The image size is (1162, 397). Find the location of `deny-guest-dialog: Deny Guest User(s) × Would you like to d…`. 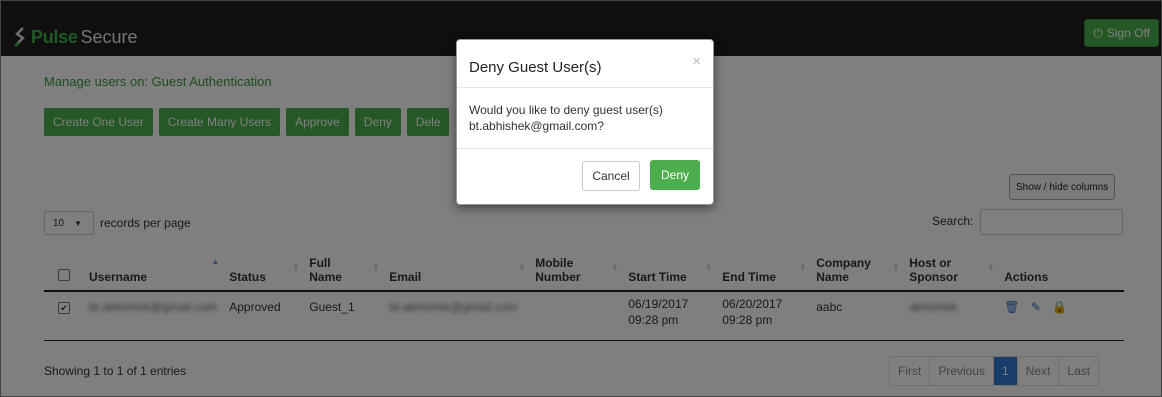

deny-guest-dialog: Deny Guest User(s) × Would you like to d… is located at coordinates (585, 122).